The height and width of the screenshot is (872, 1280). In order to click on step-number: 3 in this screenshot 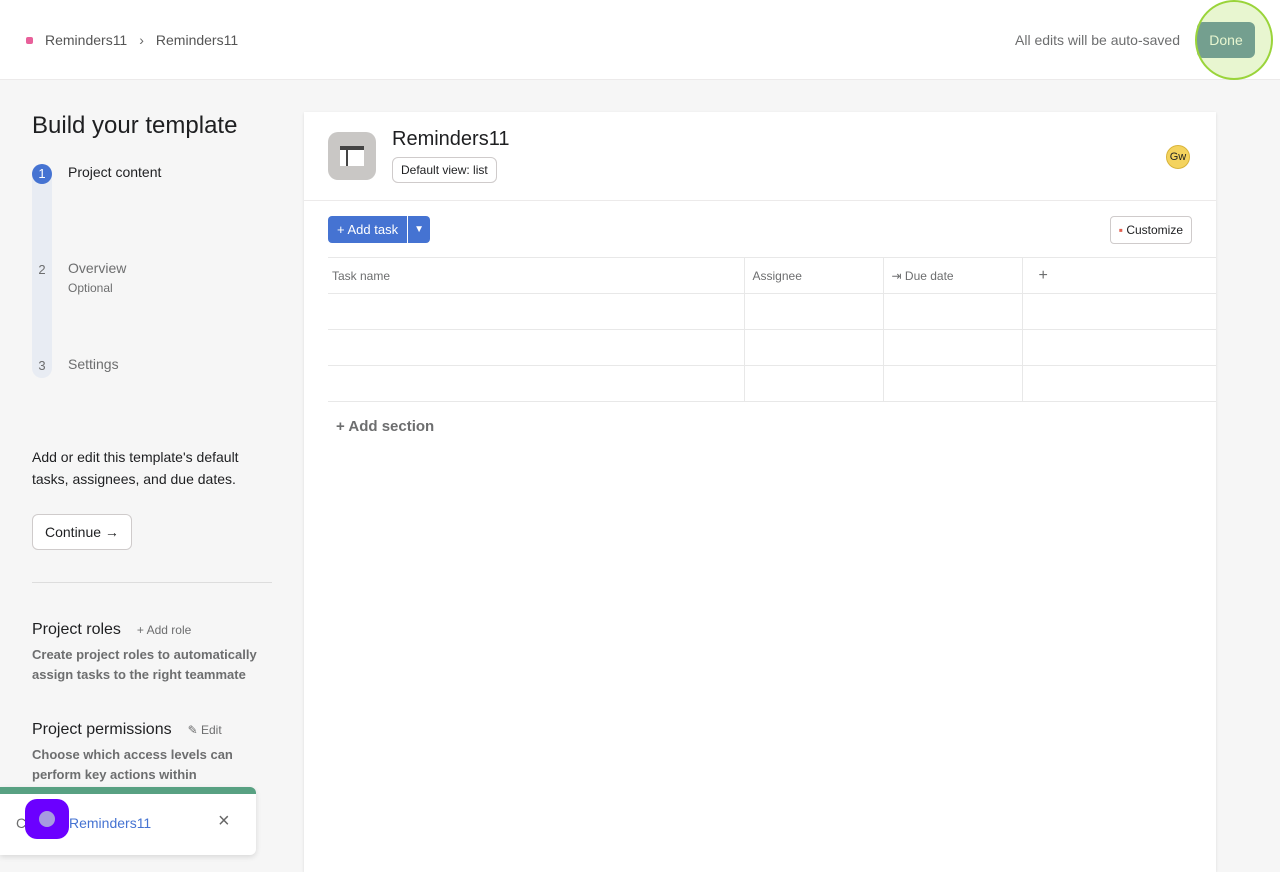, I will do `click(42, 365)`.